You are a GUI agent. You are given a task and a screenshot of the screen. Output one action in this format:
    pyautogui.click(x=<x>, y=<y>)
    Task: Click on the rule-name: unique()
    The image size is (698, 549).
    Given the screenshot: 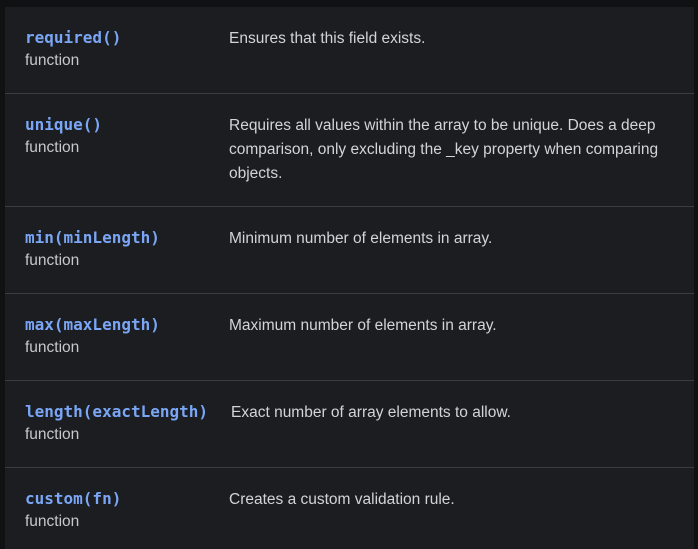 What is the action you would take?
    pyautogui.click(x=64, y=124)
    